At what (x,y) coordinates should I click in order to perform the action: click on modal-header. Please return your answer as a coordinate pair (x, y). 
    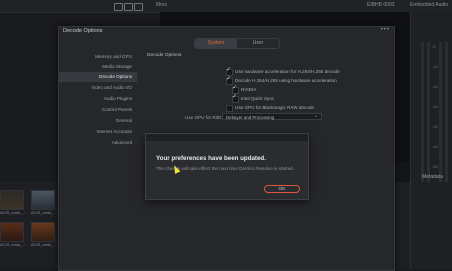
    Looking at the image, I should click on (227, 137).